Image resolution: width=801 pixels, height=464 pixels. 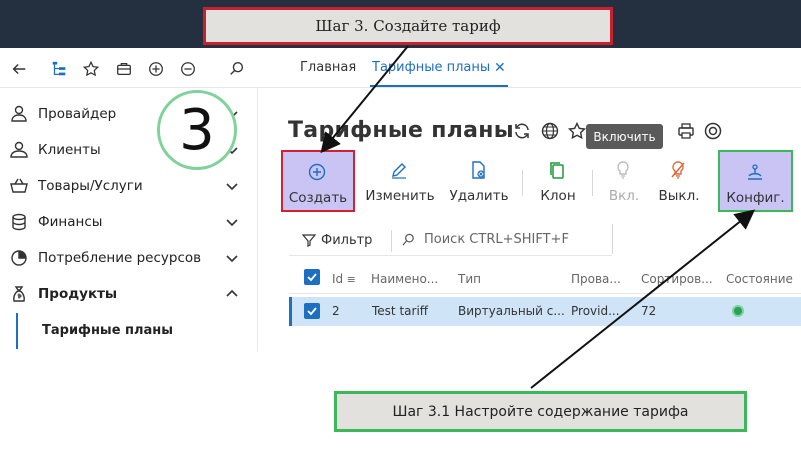 What do you see at coordinates (78, 294) in the screenshot?
I see `sidebar-item-label: Продукты` at bounding box center [78, 294].